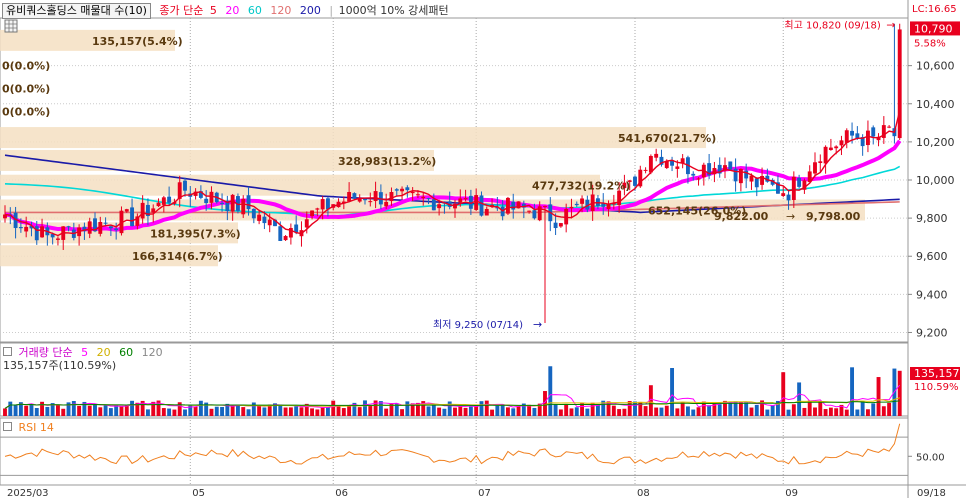  What do you see at coordinates (11, 26) in the screenshot?
I see `grid-toggle-icon` at bounding box center [11, 26].